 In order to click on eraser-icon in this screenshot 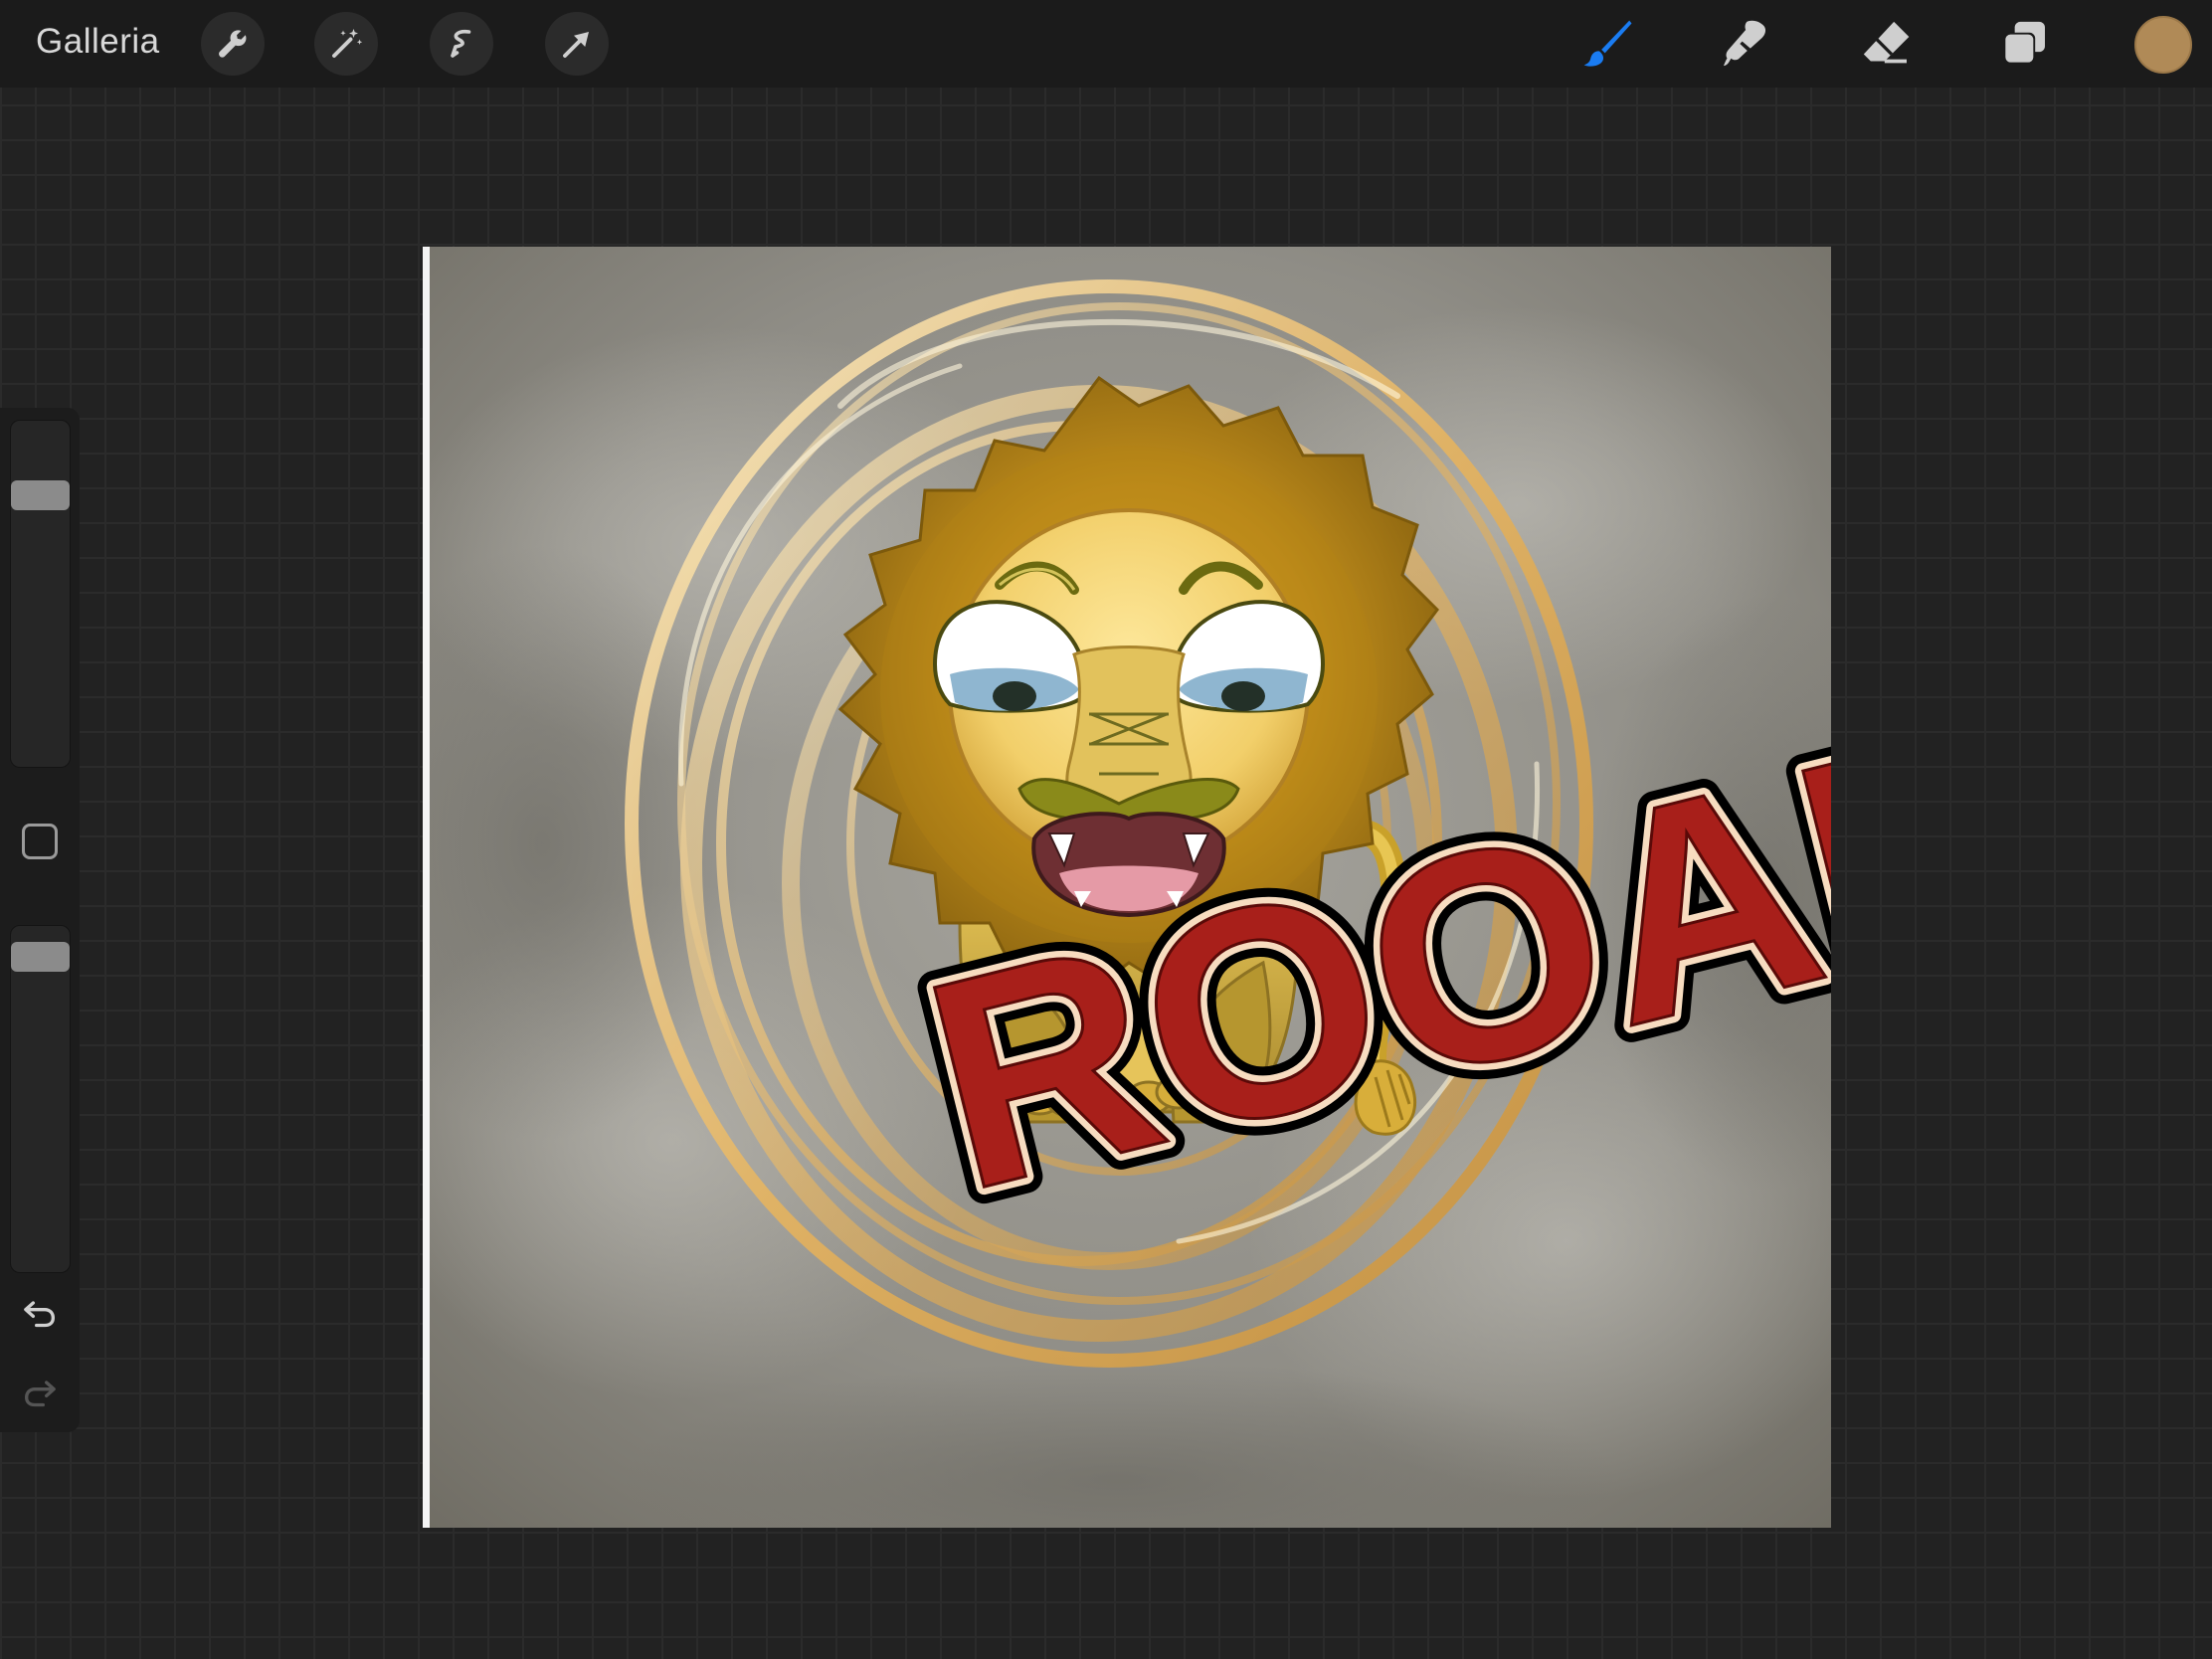, I will do `click(1886, 42)`.